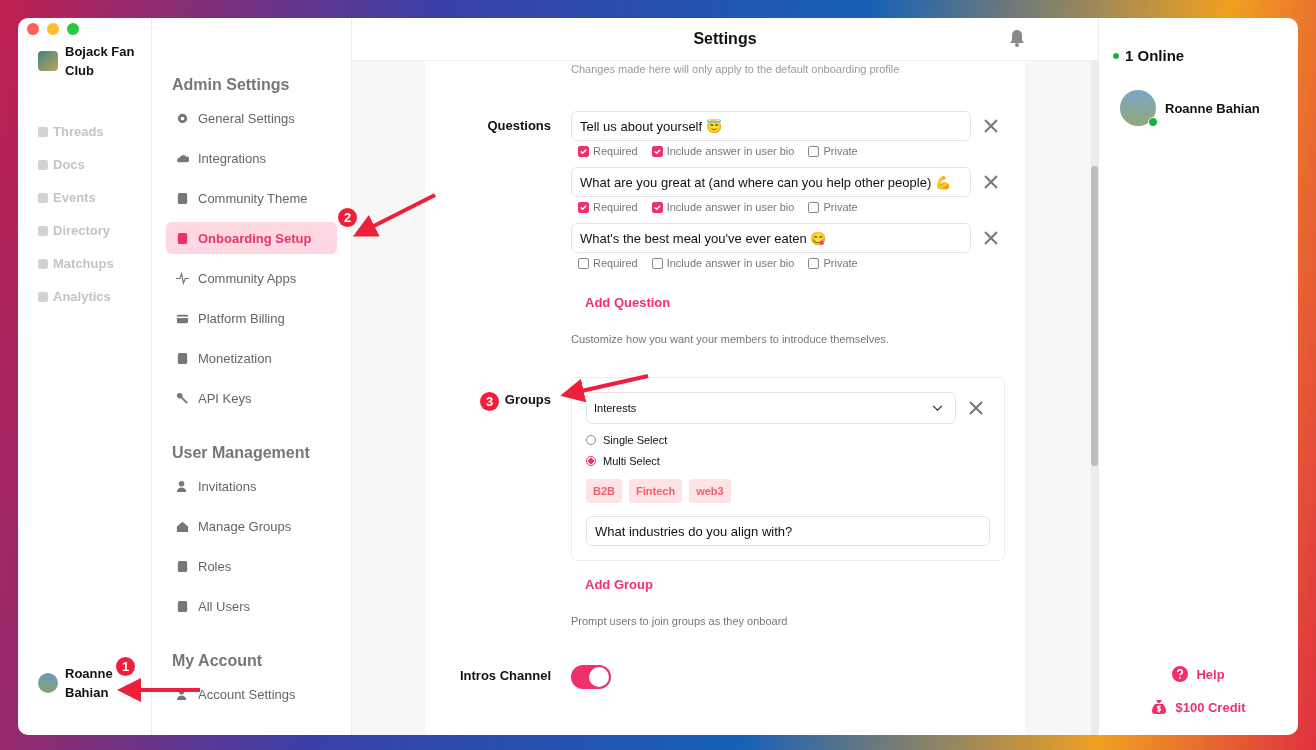  Describe the element at coordinates (182, 526) in the screenshot. I see `house-icon` at that location.